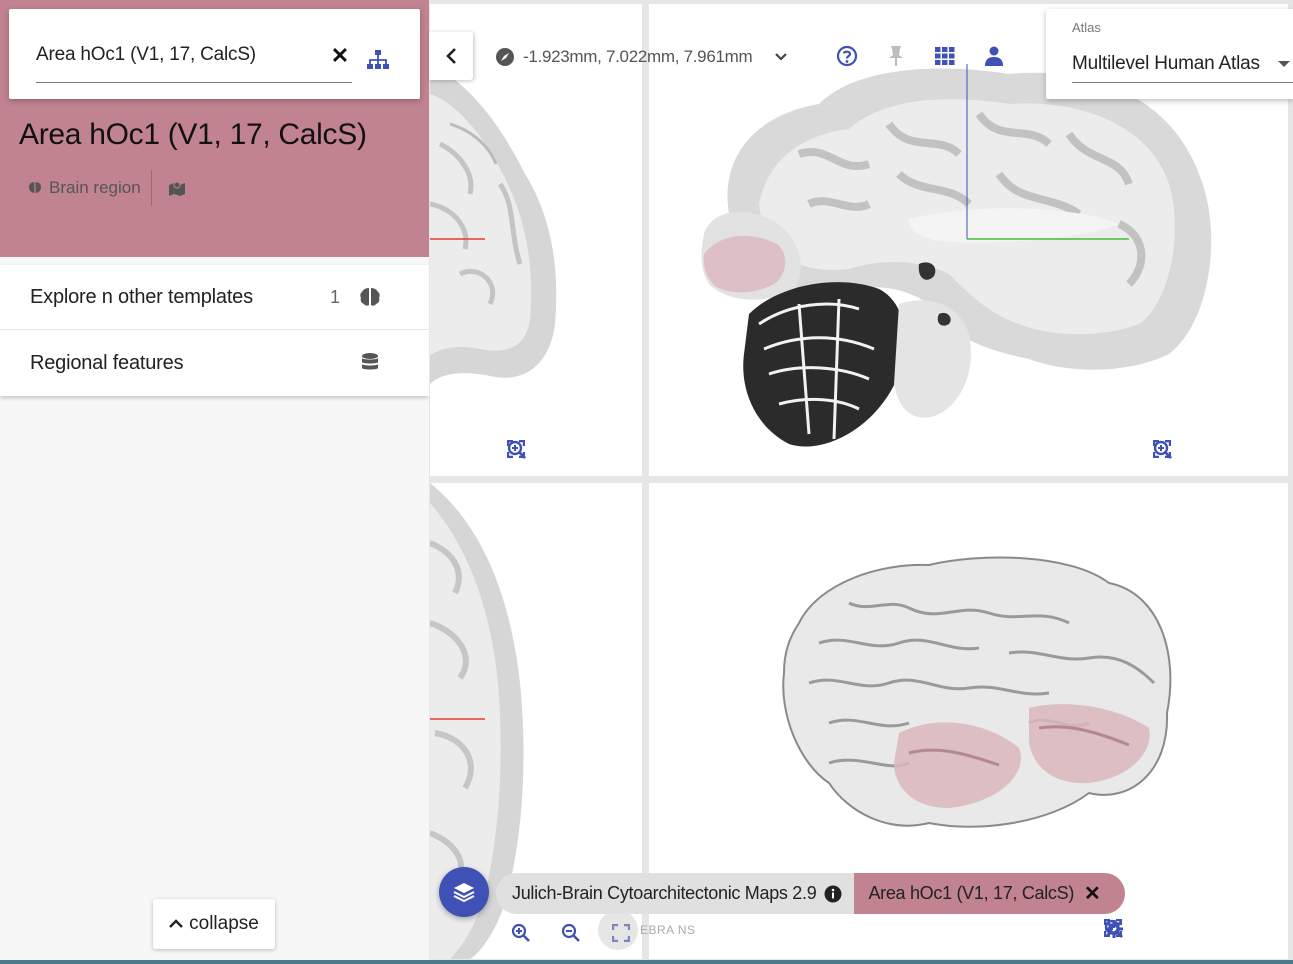 The height and width of the screenshot is (964, 1293). I want to click on hidden-control, so click(618, 930).